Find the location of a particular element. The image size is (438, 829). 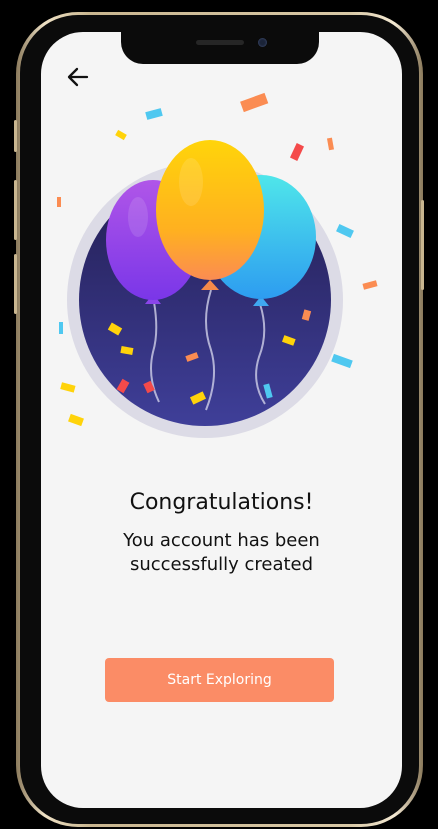

volume-down-button is located at coordinates (15, 284).